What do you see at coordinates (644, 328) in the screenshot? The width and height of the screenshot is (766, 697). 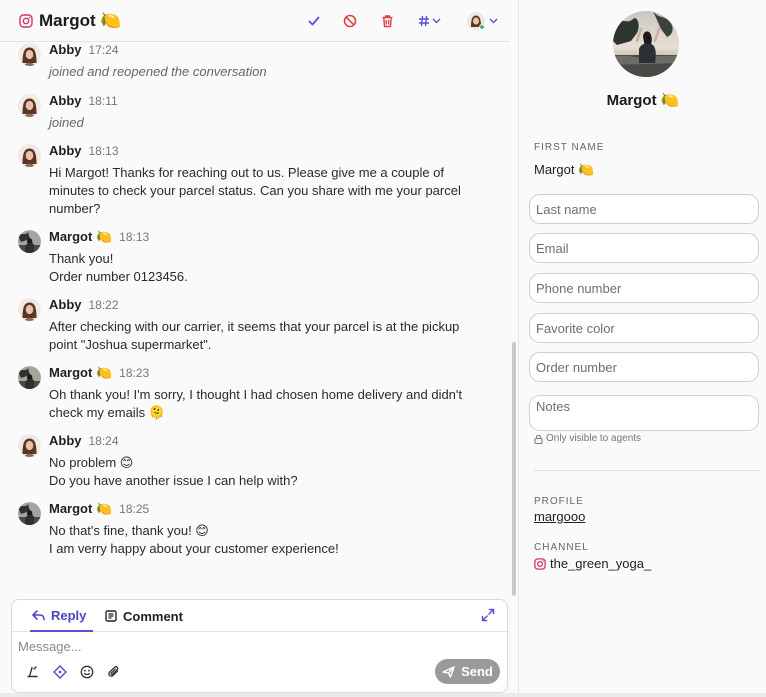 I see `favorite-color-field` at bounding box center [644, 328].